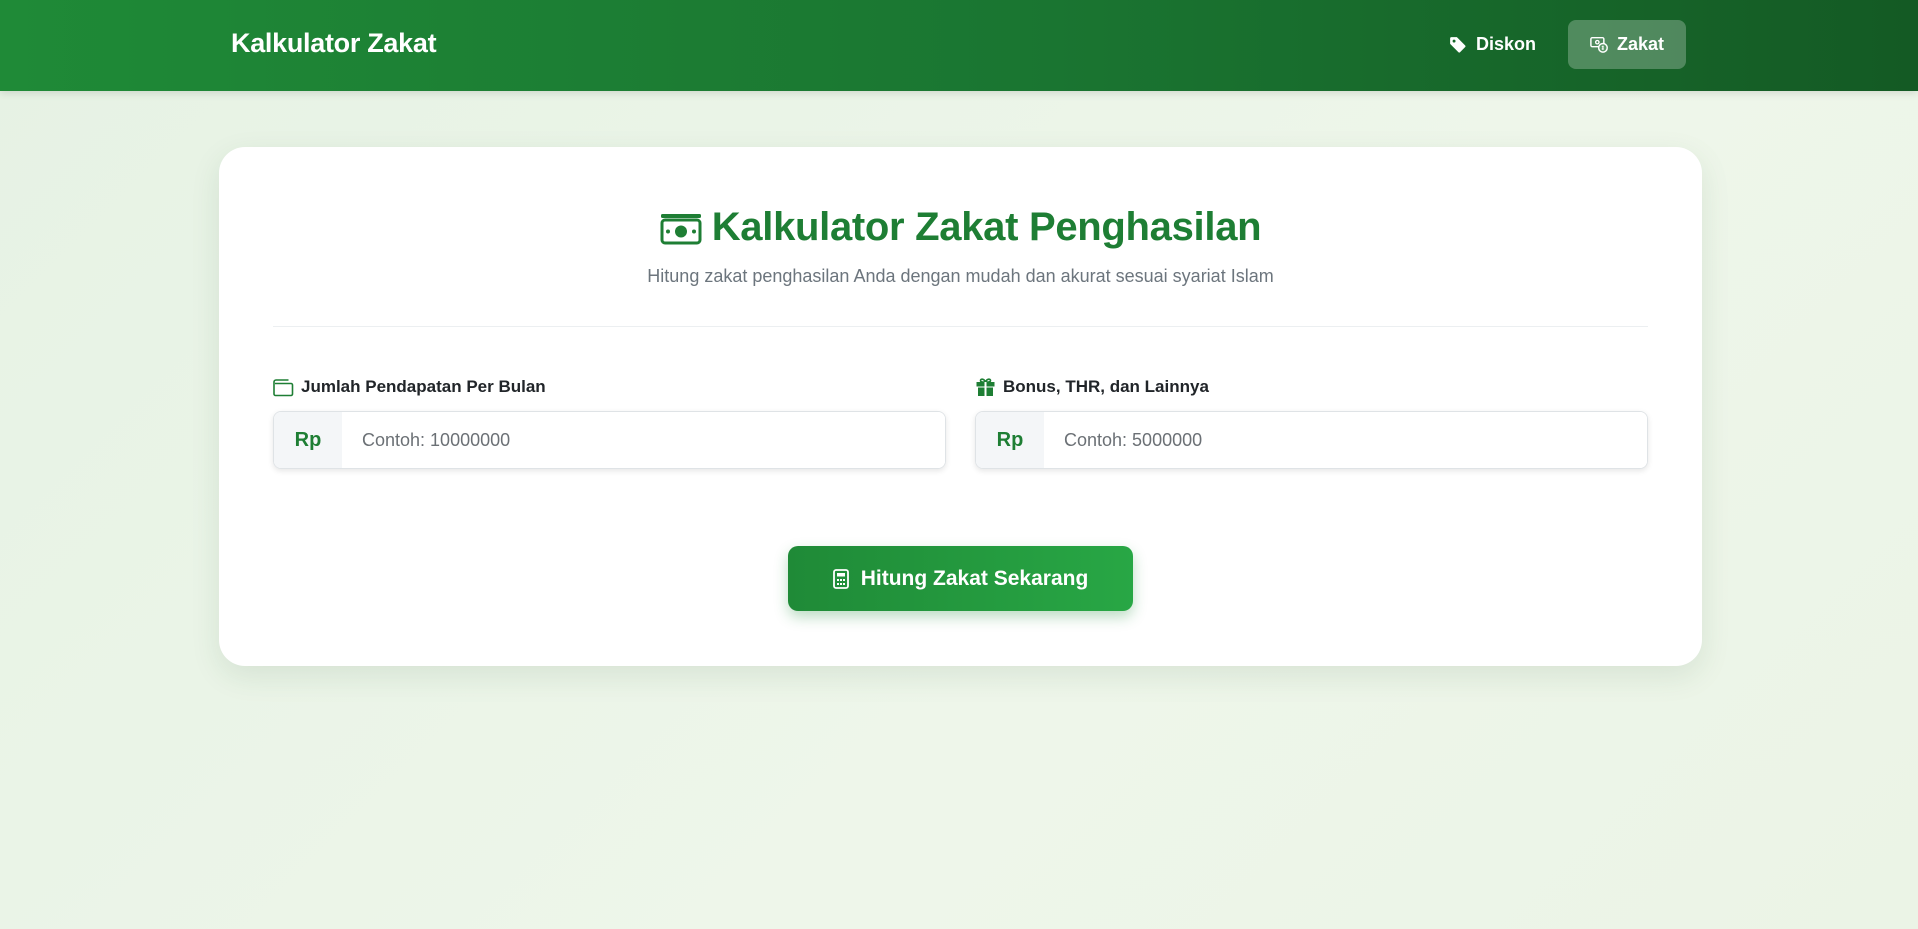 The height and width of the screenshot is (929, 1918). I want to click on income-field-group: Jumlah Pendapatan Per Bulan Rp, so click(609, 422).